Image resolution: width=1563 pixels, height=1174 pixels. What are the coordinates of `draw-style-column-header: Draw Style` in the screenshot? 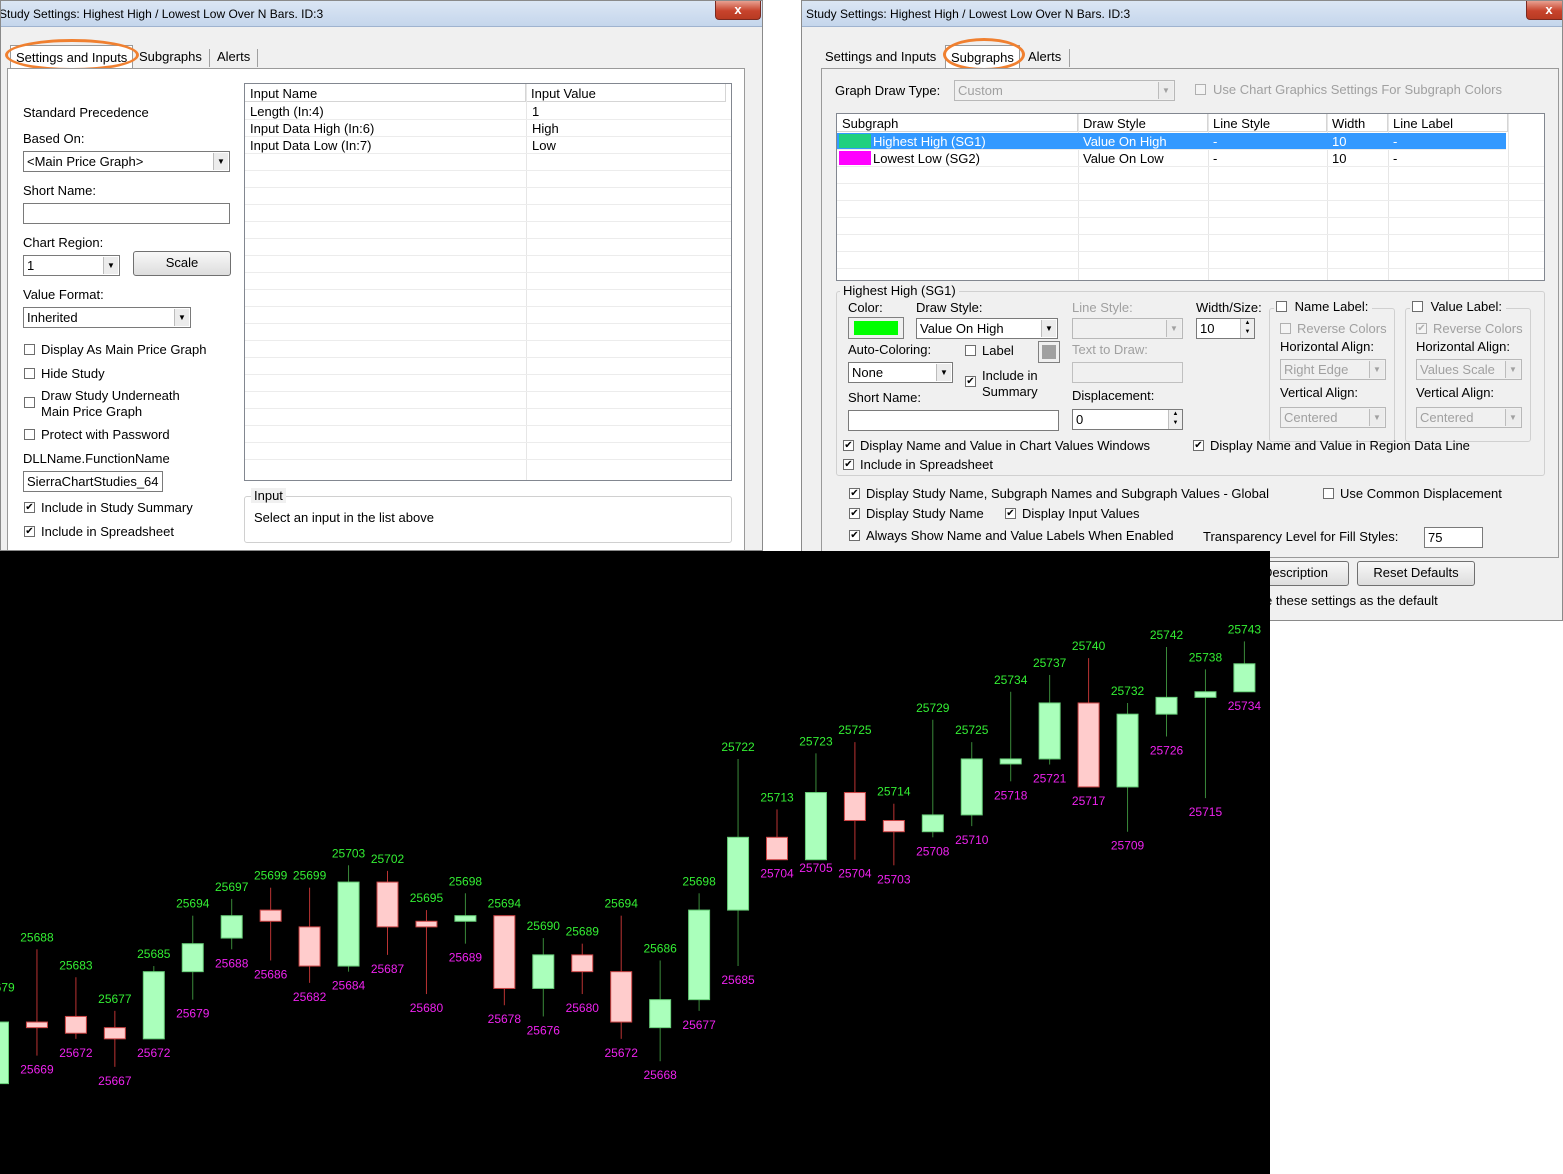 It's located at (1143, 123).